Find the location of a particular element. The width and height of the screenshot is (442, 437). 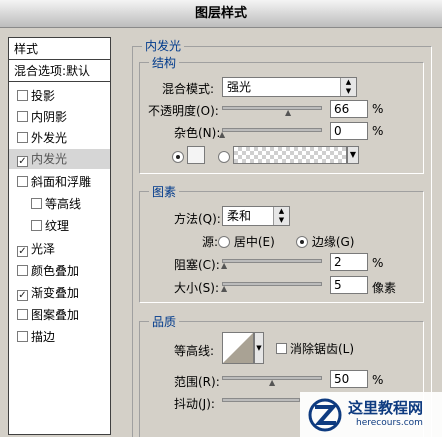

watermark-title: 这里教程网 is located at coordinates (386, 408).